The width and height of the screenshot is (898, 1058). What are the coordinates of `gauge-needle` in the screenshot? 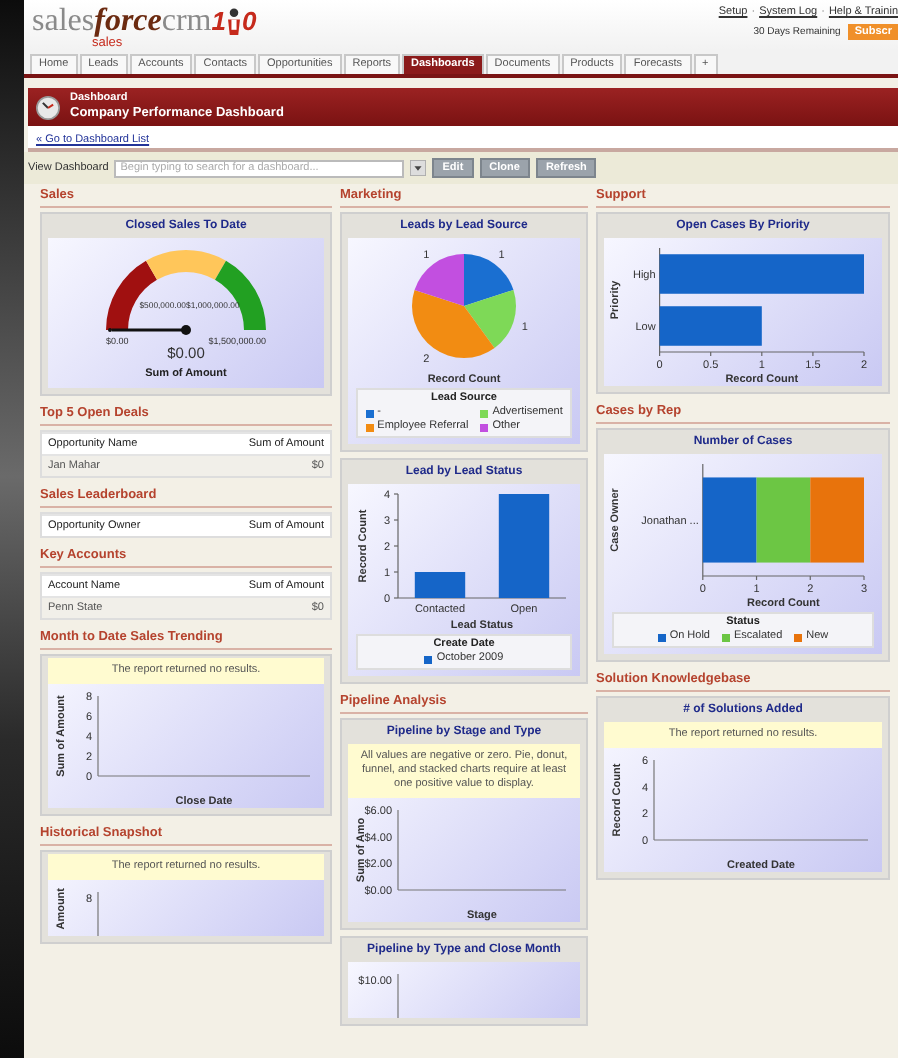 It's located at (151, 330).